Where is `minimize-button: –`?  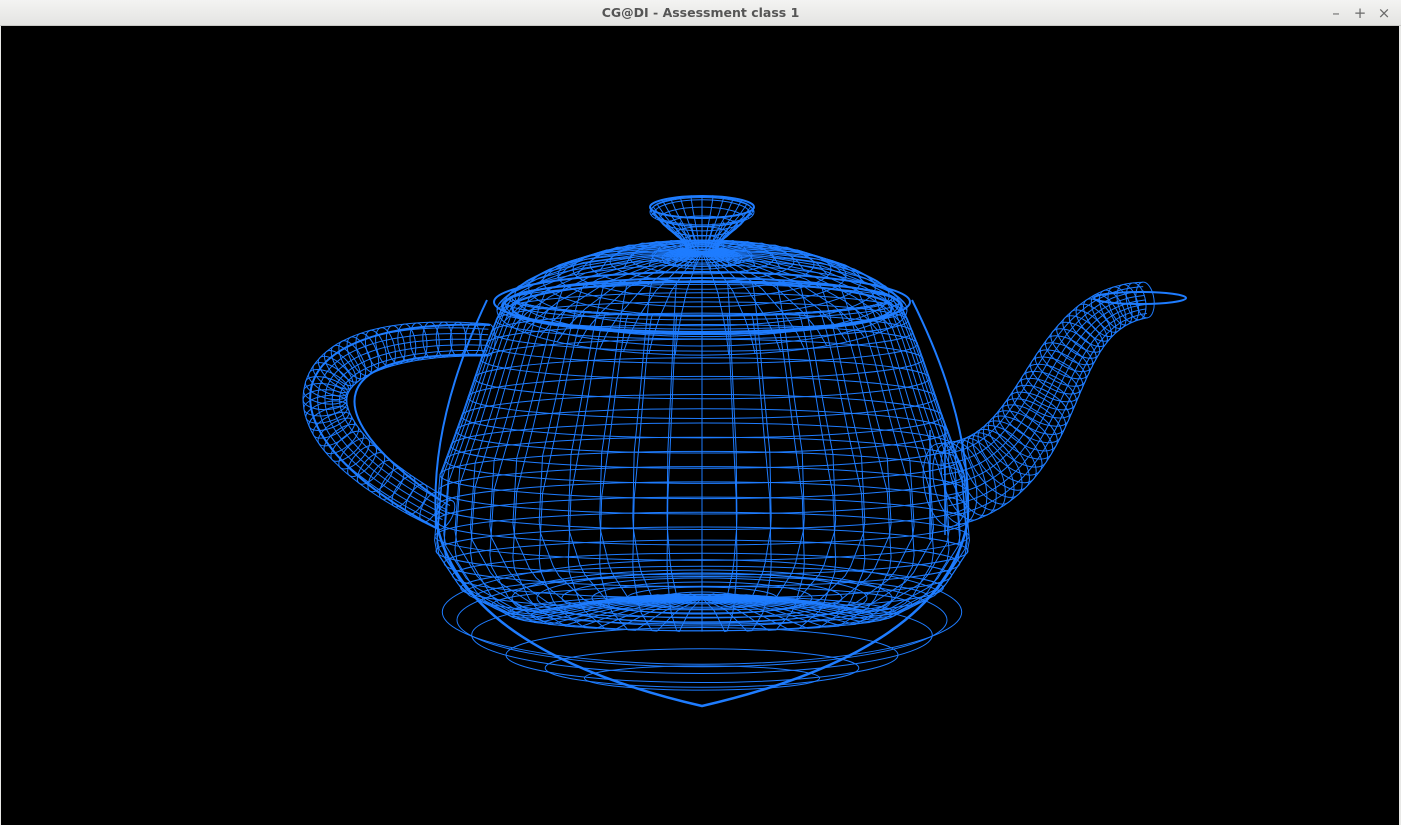 minimize-button: – is located at coordinates (1336, 13).